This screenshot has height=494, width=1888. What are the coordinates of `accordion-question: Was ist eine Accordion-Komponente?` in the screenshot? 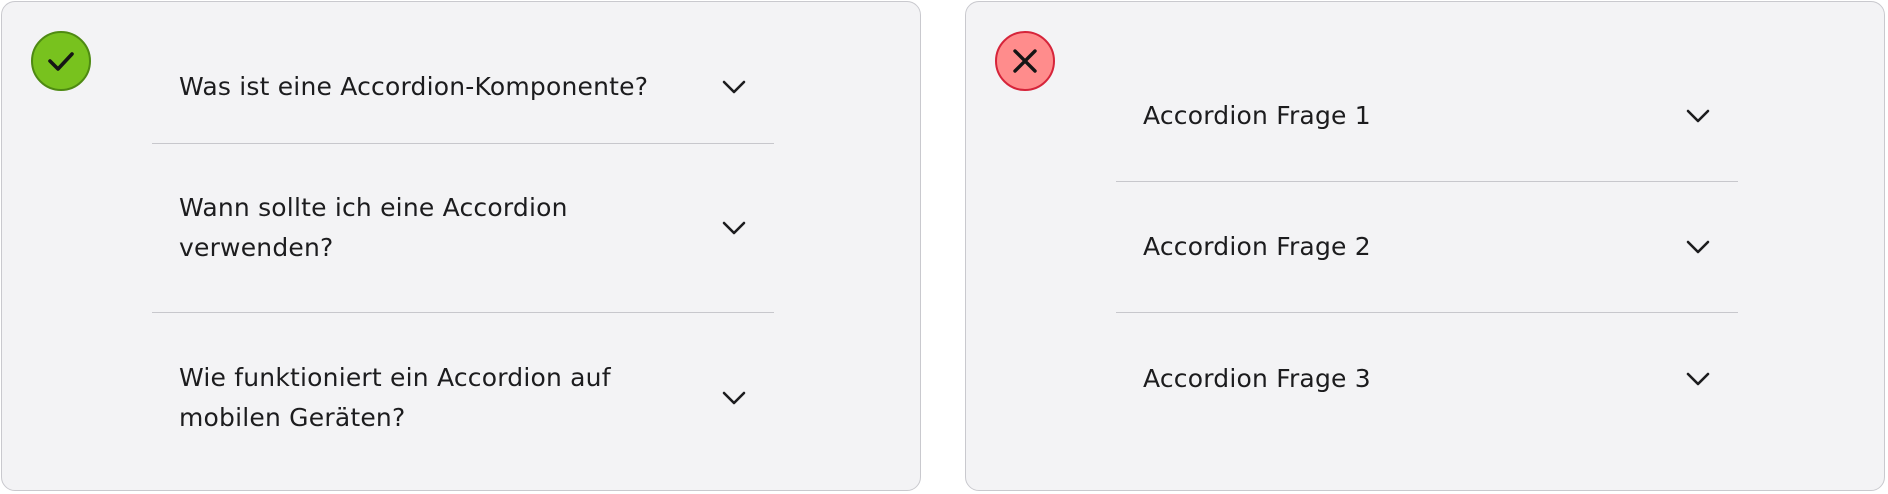 It's located at (414, 86).